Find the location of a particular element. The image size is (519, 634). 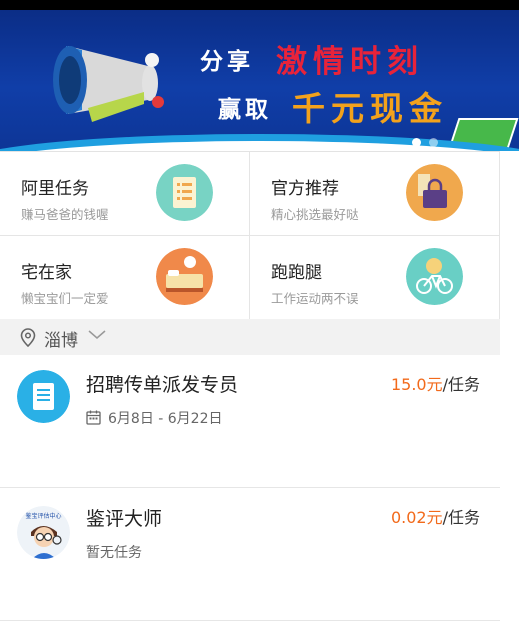

task-status: 暂无任务 is located at coordinates (114, 553).